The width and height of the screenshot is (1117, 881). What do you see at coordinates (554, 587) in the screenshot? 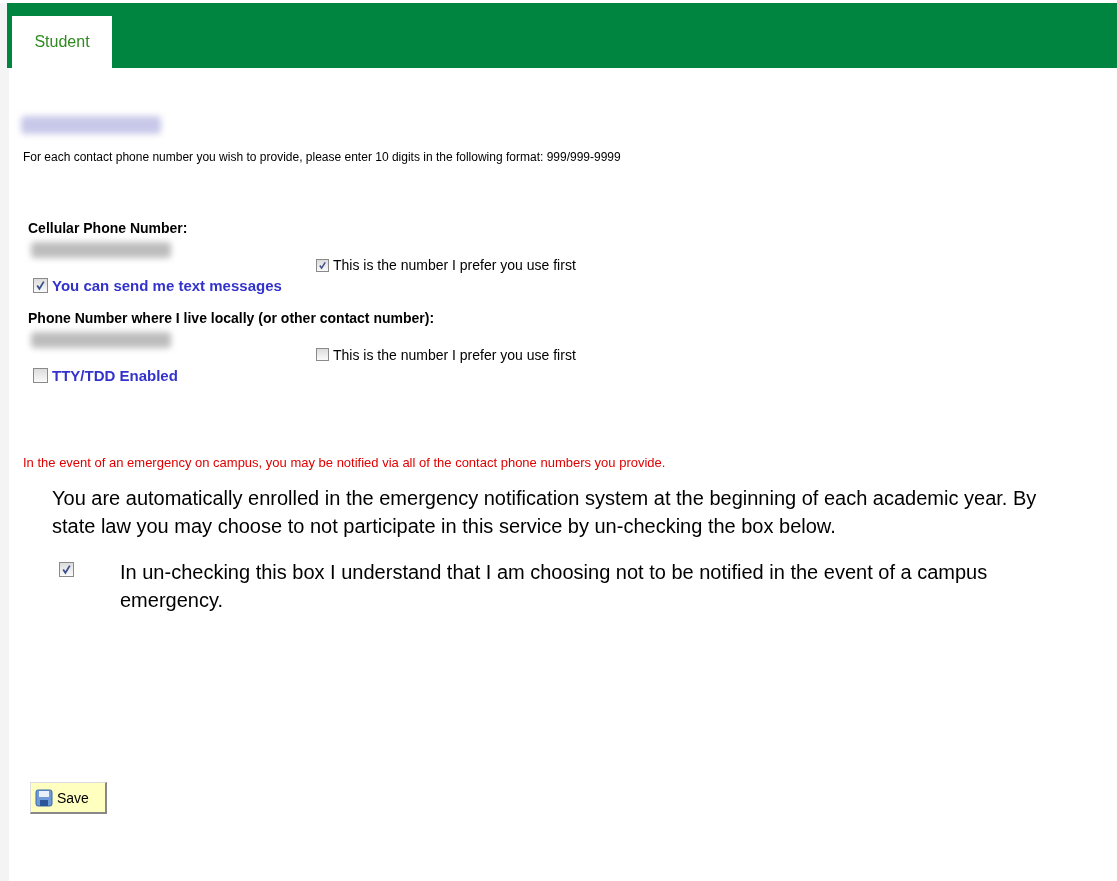
I see `checkbox-label: In un-checking this box I understand that I am choosing not to be notified in the event of a campus emergency.` at bounding box center [554, 587].